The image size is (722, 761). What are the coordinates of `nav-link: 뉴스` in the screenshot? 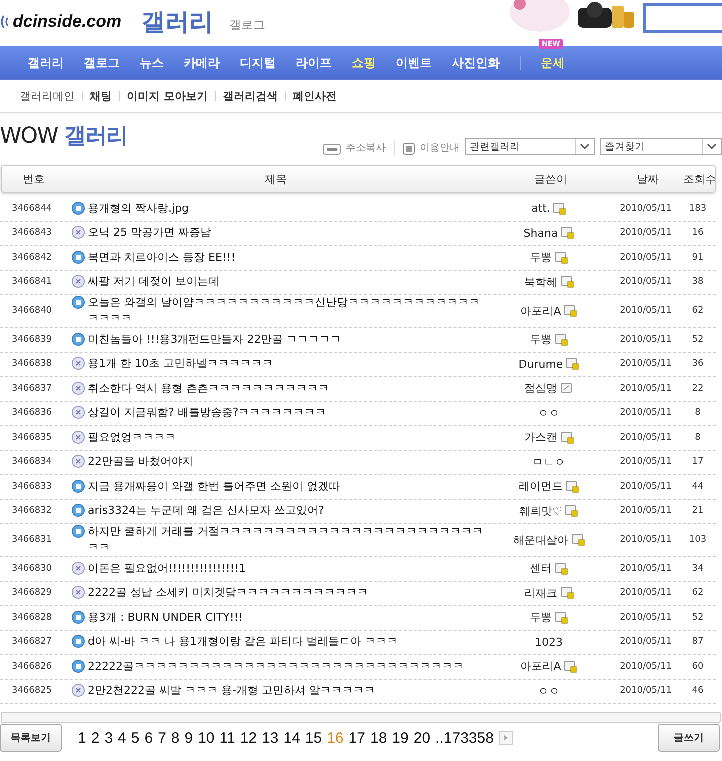 It's located at (152, 63).